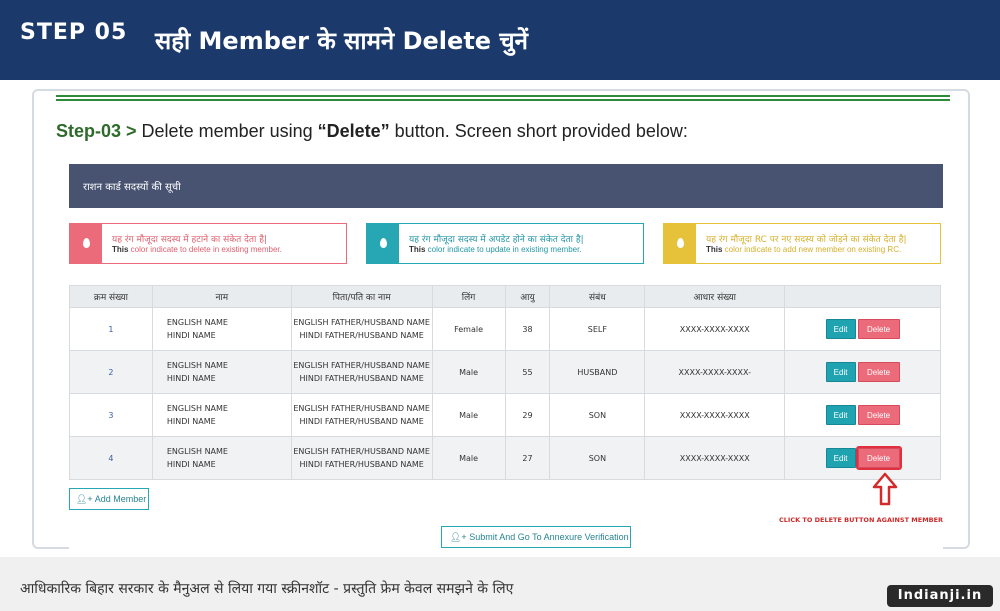 This screenshot has width=1000, height=611. What do you see at coordinates (715, 372) in the screenshot?
I see `cell-aadhaar: XXXX-XXXX-XXXX-` at bounding box center [715, 372].